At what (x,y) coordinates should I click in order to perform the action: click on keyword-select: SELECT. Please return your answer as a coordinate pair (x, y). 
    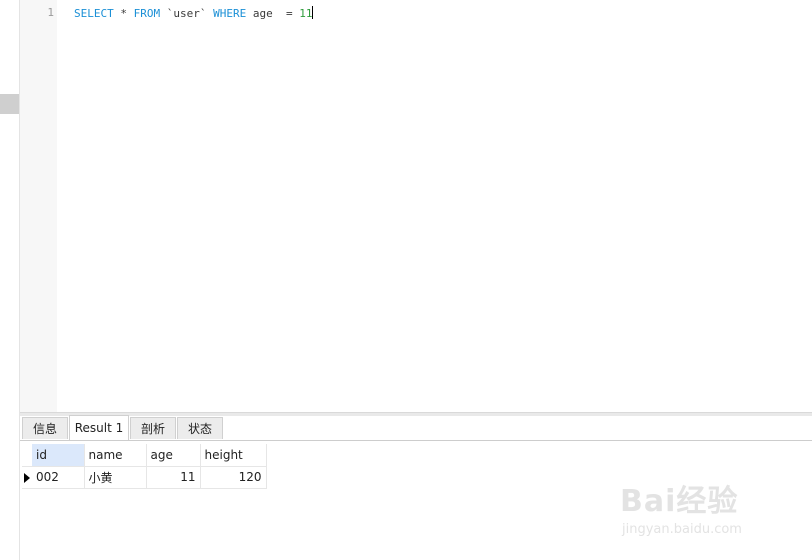
    Looking at the image, I should click on (94, 13).